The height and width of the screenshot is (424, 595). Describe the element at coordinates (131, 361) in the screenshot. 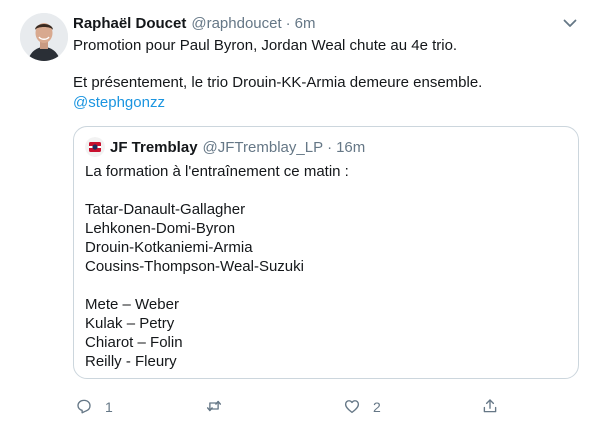

I see `defense-pair-line: Reilly - Fleury` at that location.